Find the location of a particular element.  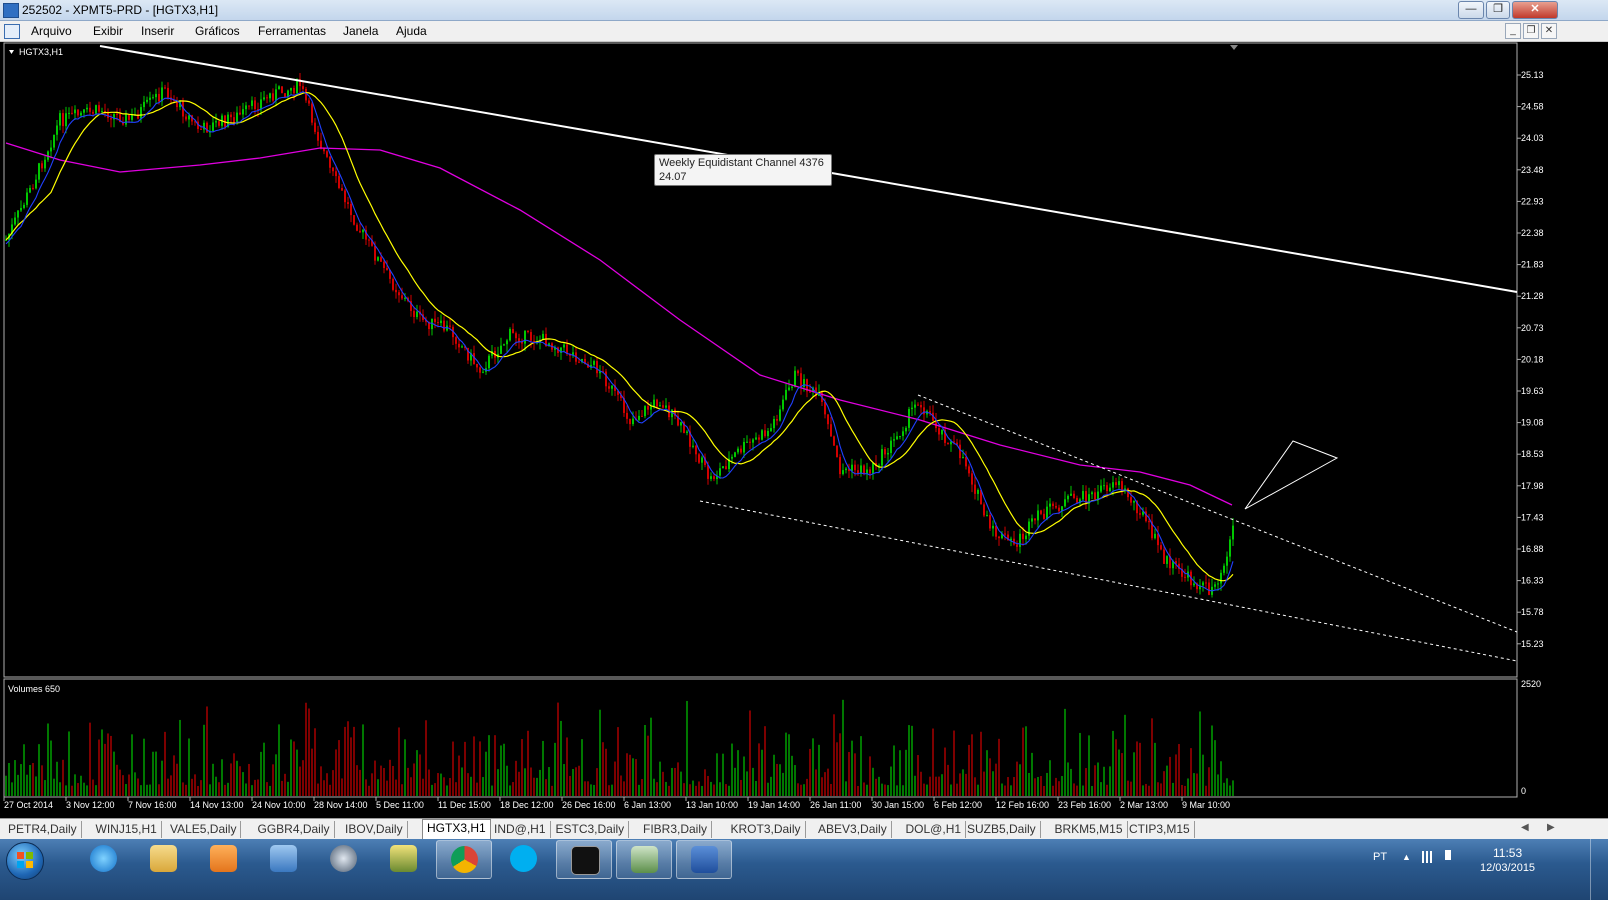

tab-suzb5-daily: SUZB5,Daily is located at coordinates (1002, 829).